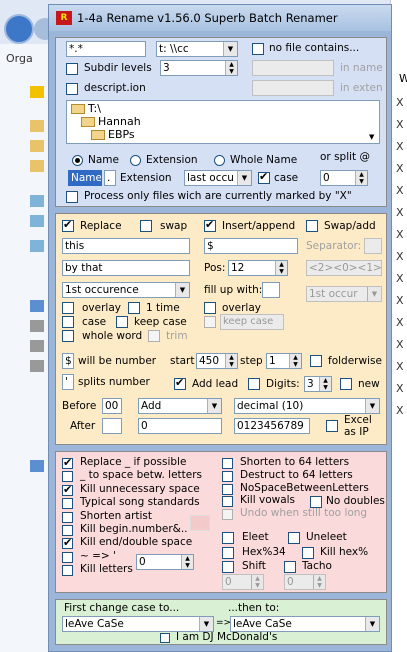 Image resolution: width=407 pixels, height=652 pixels. I want to click on eleet-checkbox, so click(228, 538).